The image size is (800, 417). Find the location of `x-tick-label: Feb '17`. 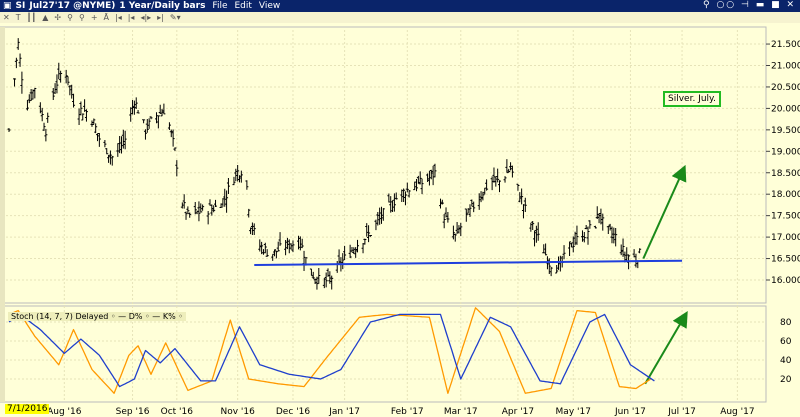

x-tick-label: Feb '17 is located at coordinates (407, 412).